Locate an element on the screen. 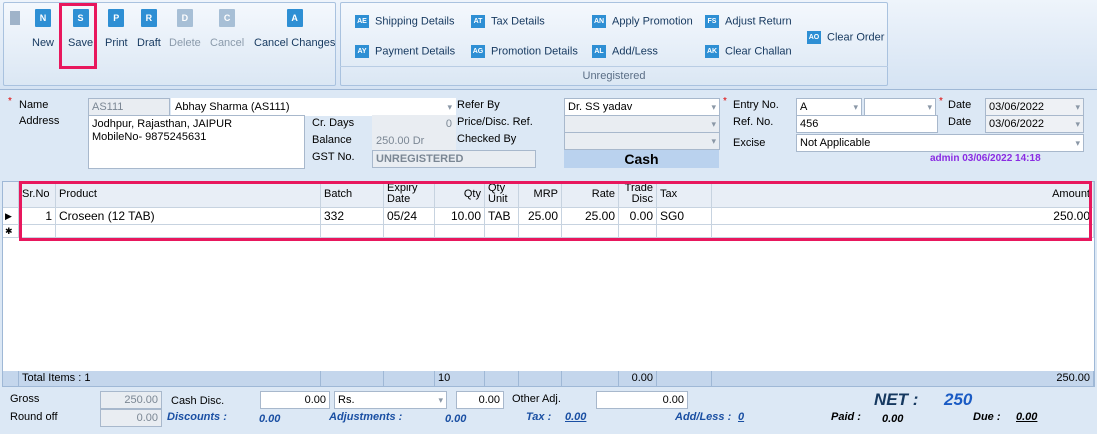 This screenshot has height=434, width=1097. cancel-button-label: Cancel is located at coordinates (227, 43).